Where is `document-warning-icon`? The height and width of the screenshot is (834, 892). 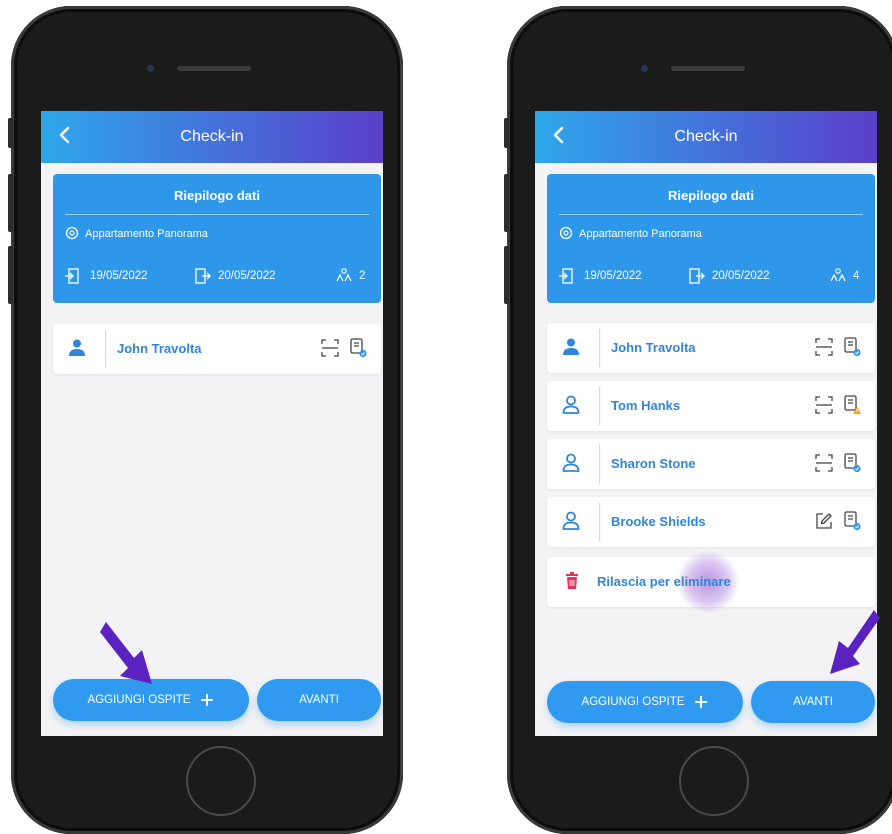
document-warning-icon is located at coordinates (852, 405).